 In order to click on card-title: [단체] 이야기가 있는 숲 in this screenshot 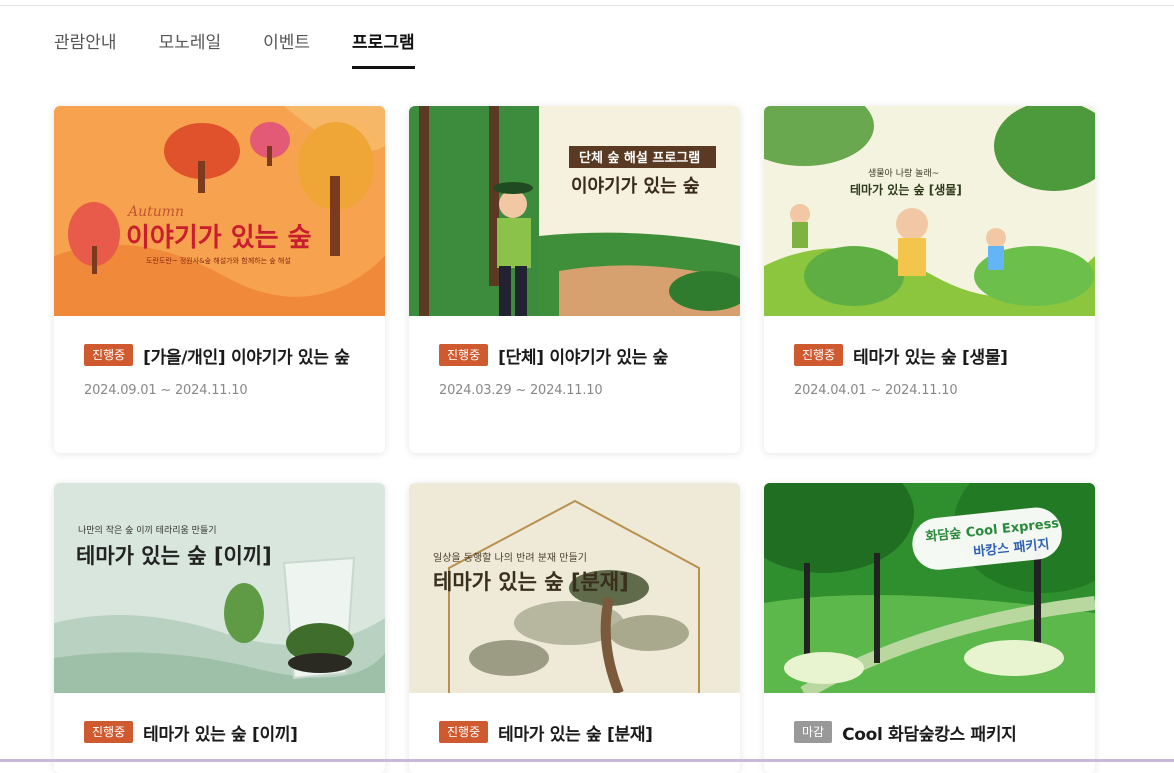, I will do `click(583, 357)`.